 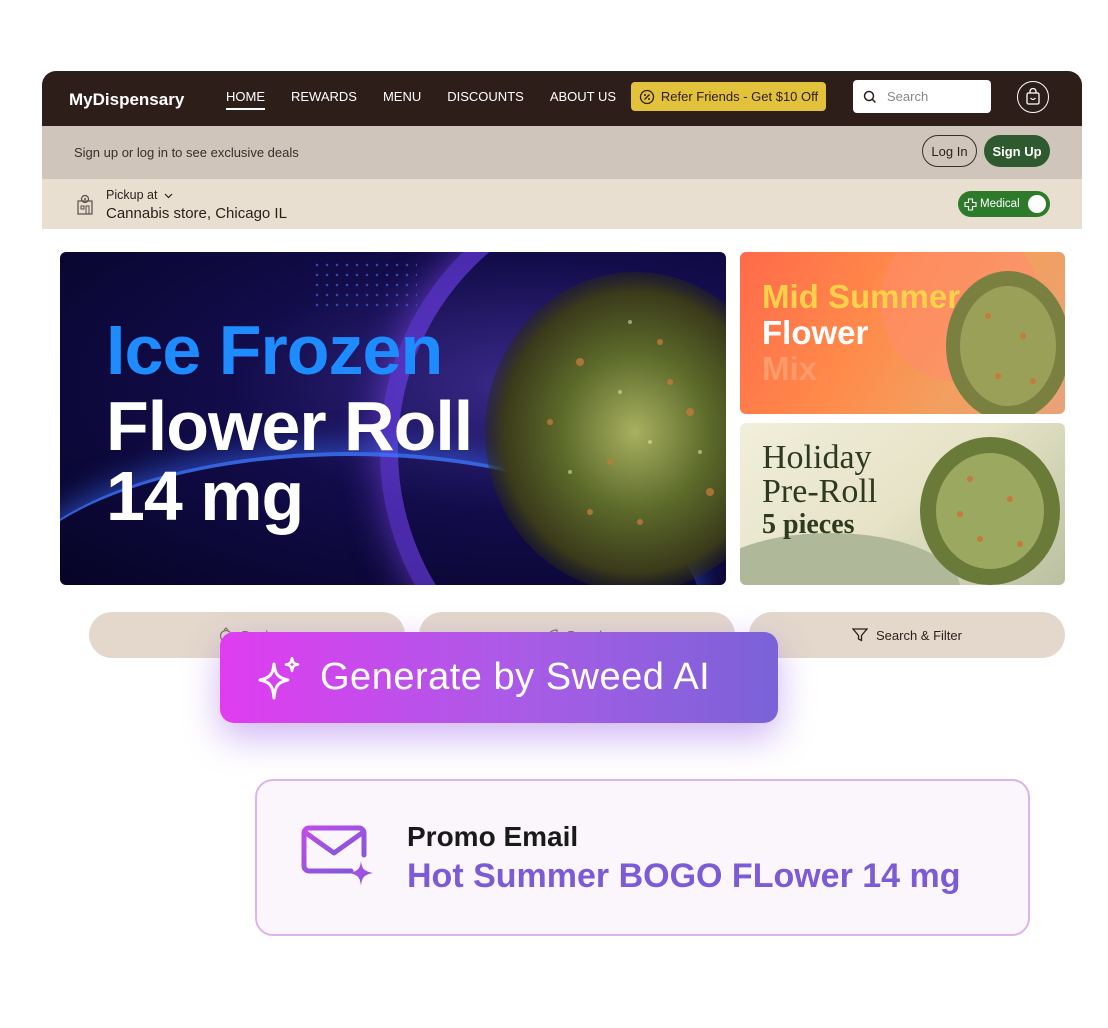 I want to click on banner-main-line1: Ice Frozen, so click(x=274, y=350).